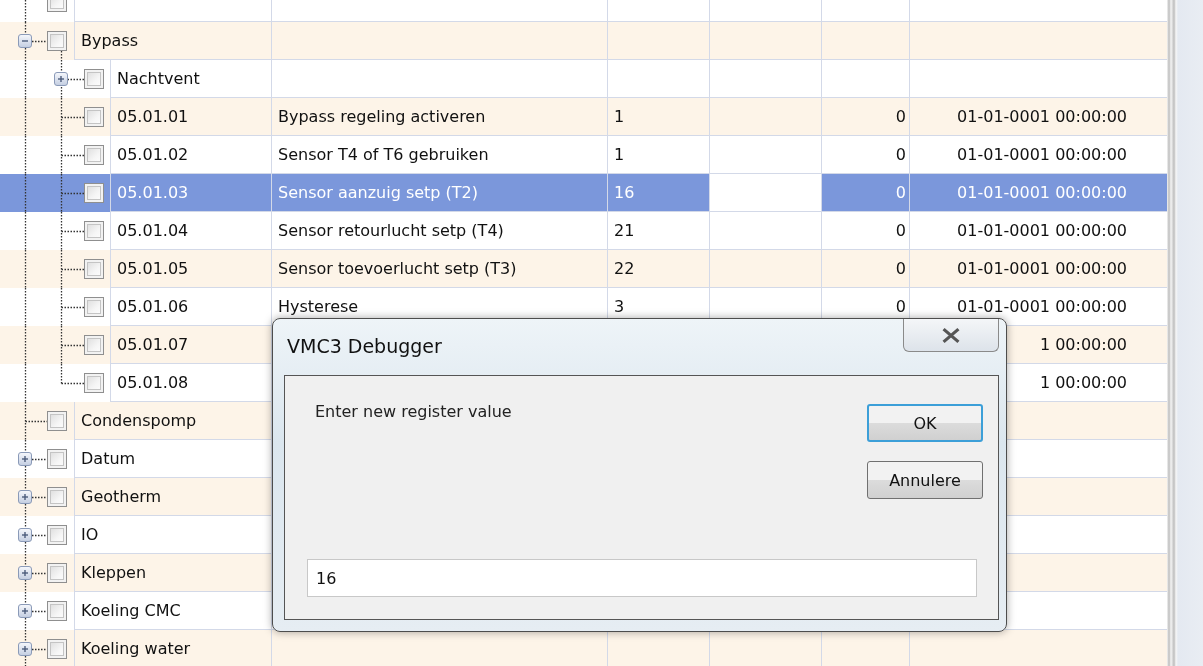  I want to click on prompt-text: Enter new register value, so click(413, 411).